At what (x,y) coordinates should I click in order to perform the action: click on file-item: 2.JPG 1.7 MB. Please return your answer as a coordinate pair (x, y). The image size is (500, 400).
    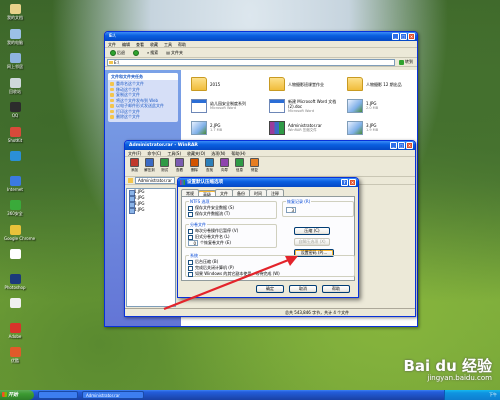
    Looking at the image, I should click on (231, 128).